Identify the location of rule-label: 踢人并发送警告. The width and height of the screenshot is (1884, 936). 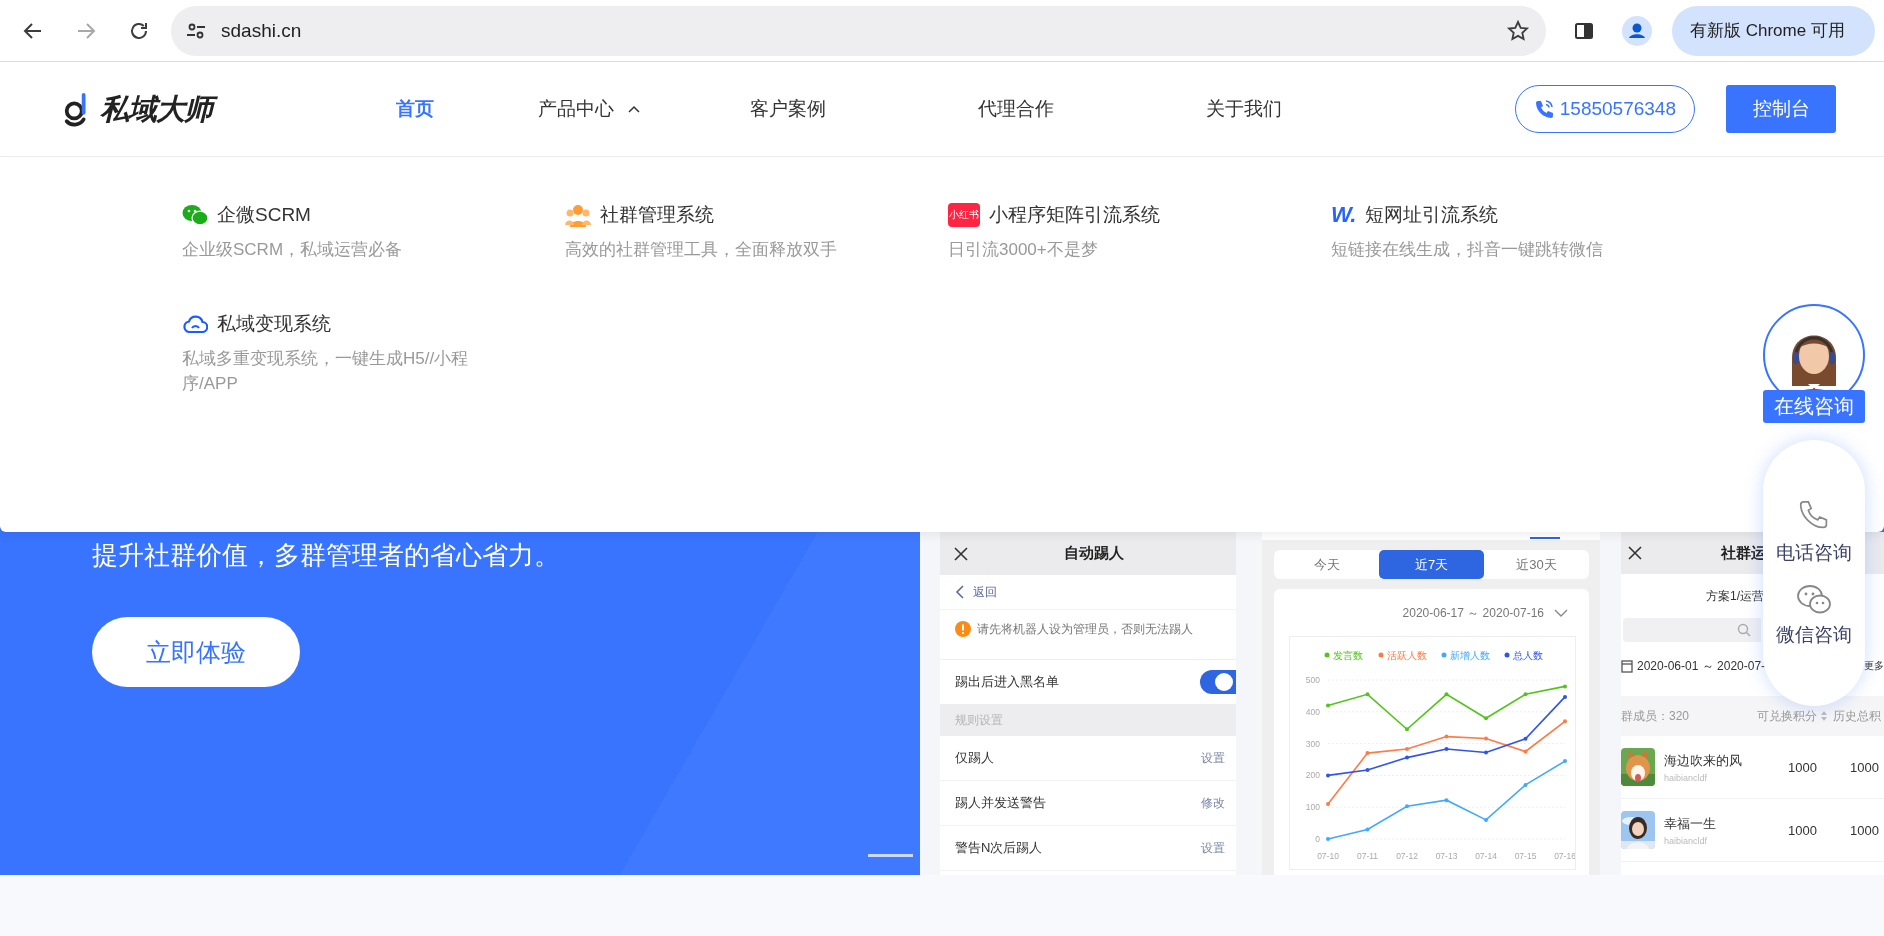
(1000, 803).